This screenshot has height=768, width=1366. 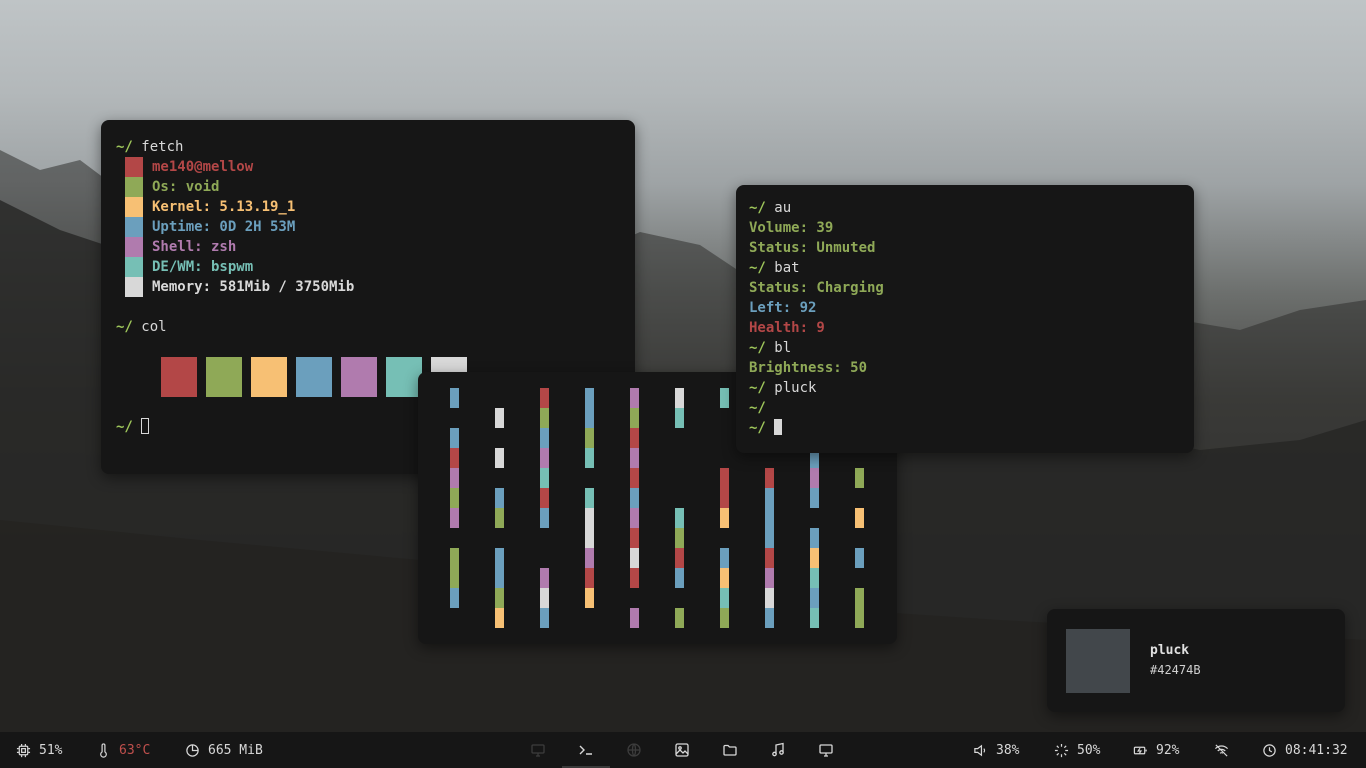 What do you see at coordinates (787, 328) in the screenshot?
I see `battery-health-output: Health: 9` at bounding box center [787, 328].